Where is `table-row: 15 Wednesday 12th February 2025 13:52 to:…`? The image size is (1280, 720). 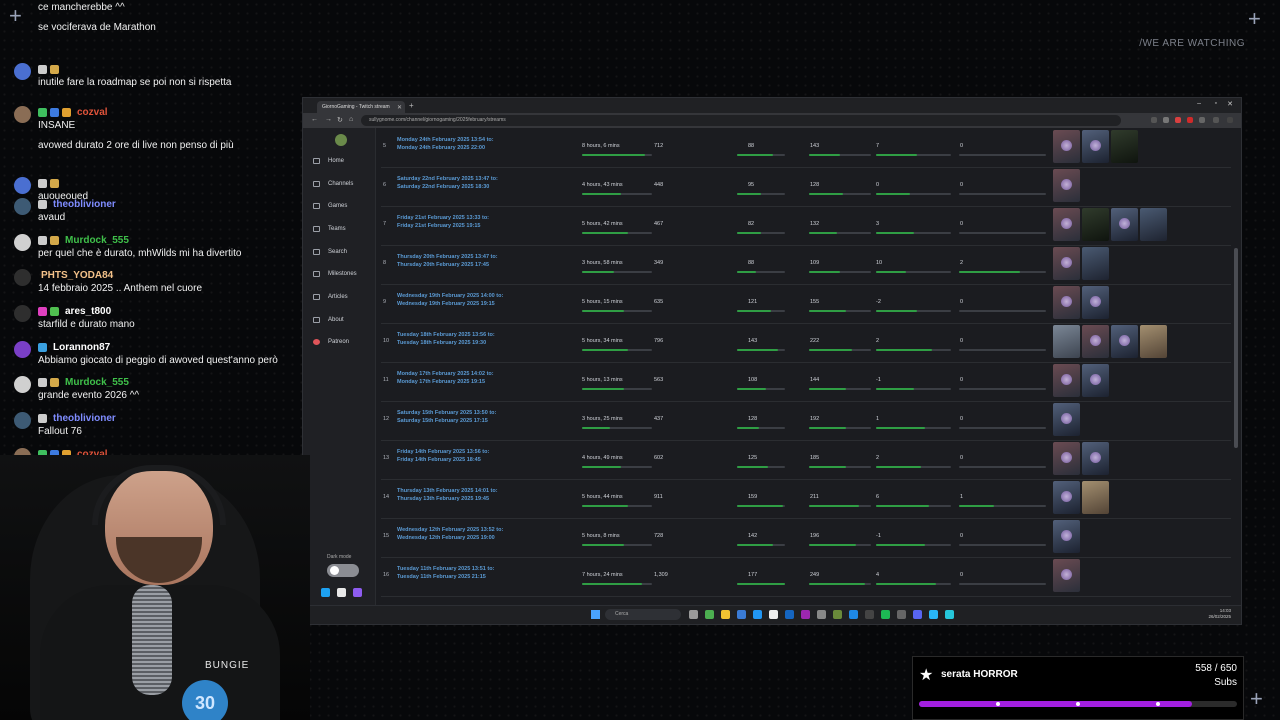 table-row: 15 Wednesday 12th February 2025 13:52 to:… is located at coordinates (806, 538).